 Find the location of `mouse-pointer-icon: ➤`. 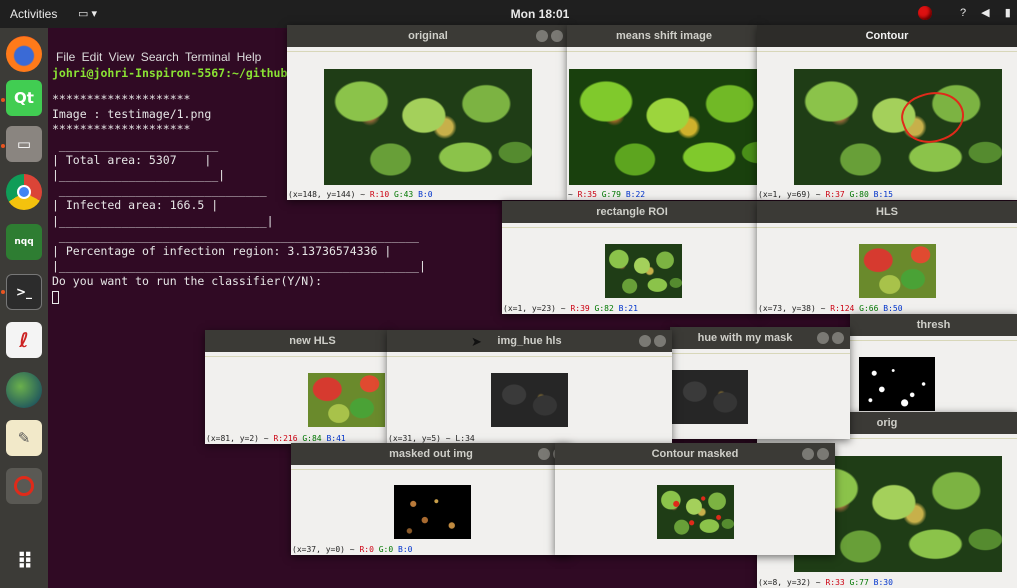

mouse-pointer-icon: ➤ is located at coordinates (476, 342).